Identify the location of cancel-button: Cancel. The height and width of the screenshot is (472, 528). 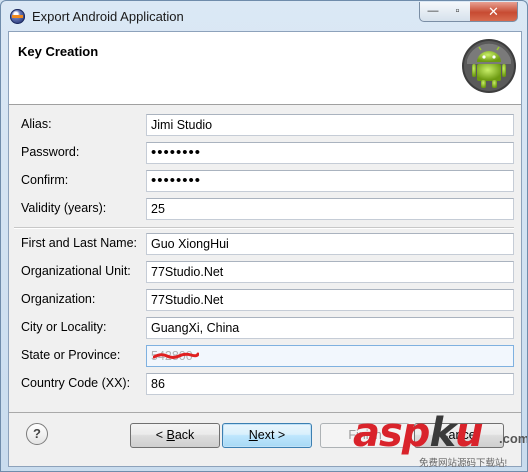
(459, 435).